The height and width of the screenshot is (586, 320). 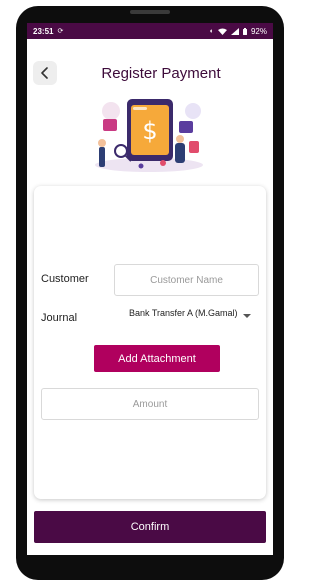 What do you see at coordinates (247, 316) in the screenshot?
I see `dropdown-caret-icon` at bounding box center [247, 316].